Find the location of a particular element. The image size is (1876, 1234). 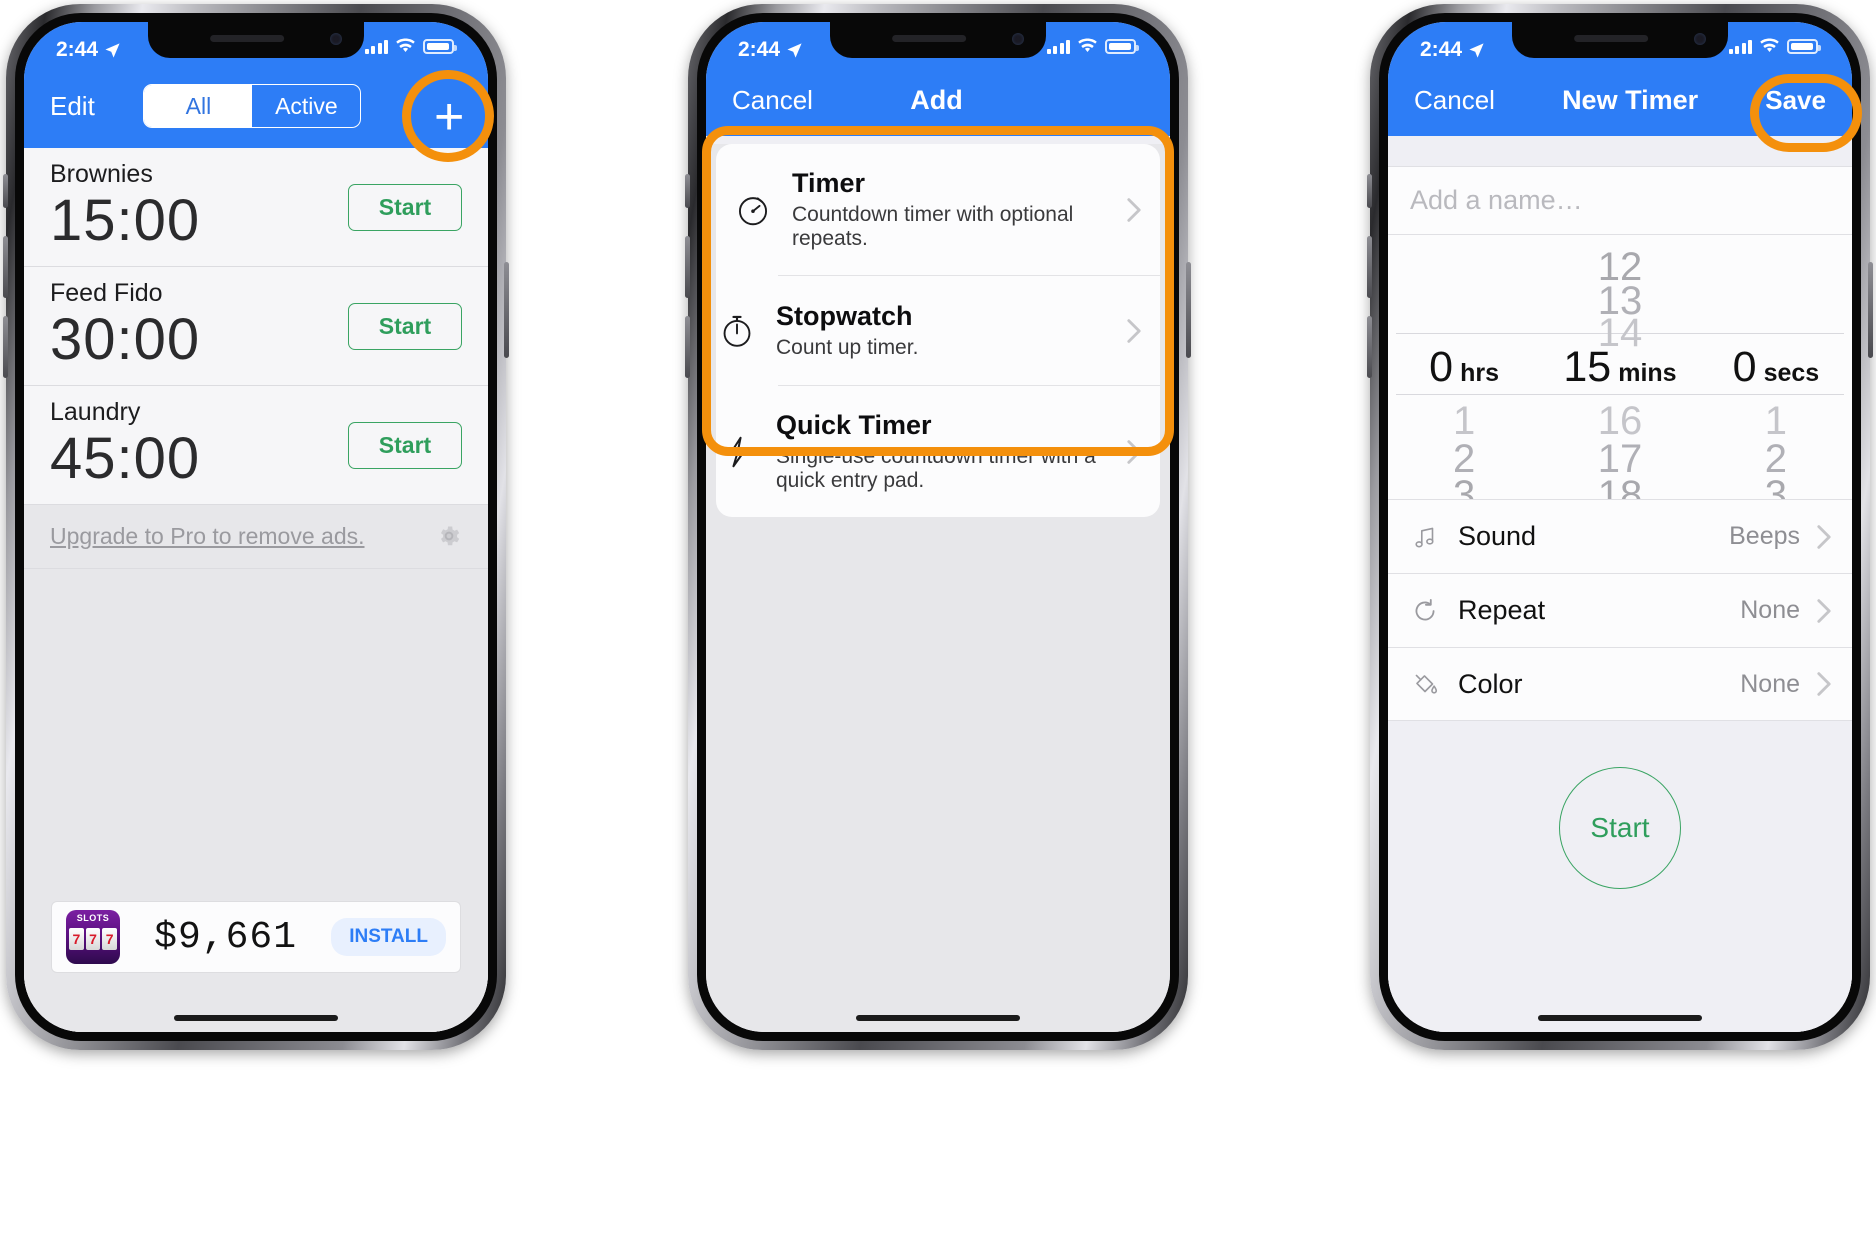

picker-column-minutes: 12 13 14 15 mins 16 17 18 is located at coordinates (1620, 367).